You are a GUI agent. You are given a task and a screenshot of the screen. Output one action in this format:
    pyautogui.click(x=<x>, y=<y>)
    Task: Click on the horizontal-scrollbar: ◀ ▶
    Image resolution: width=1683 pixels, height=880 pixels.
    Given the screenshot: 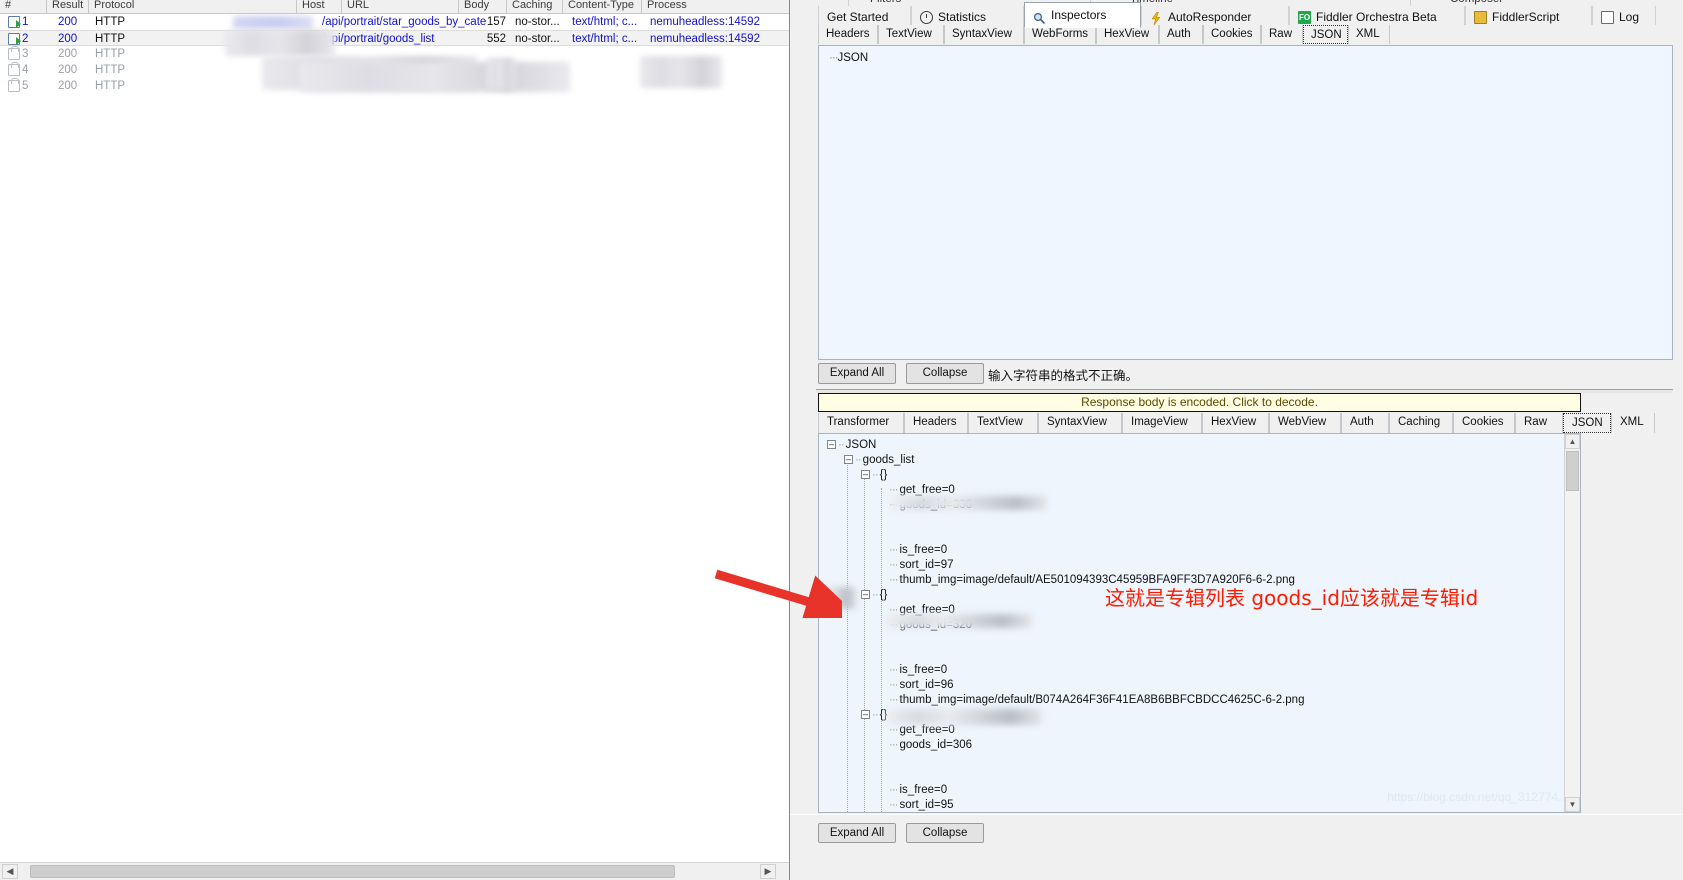 What is the action you would take?
    pyautogui.click(x=394, y=871)
    